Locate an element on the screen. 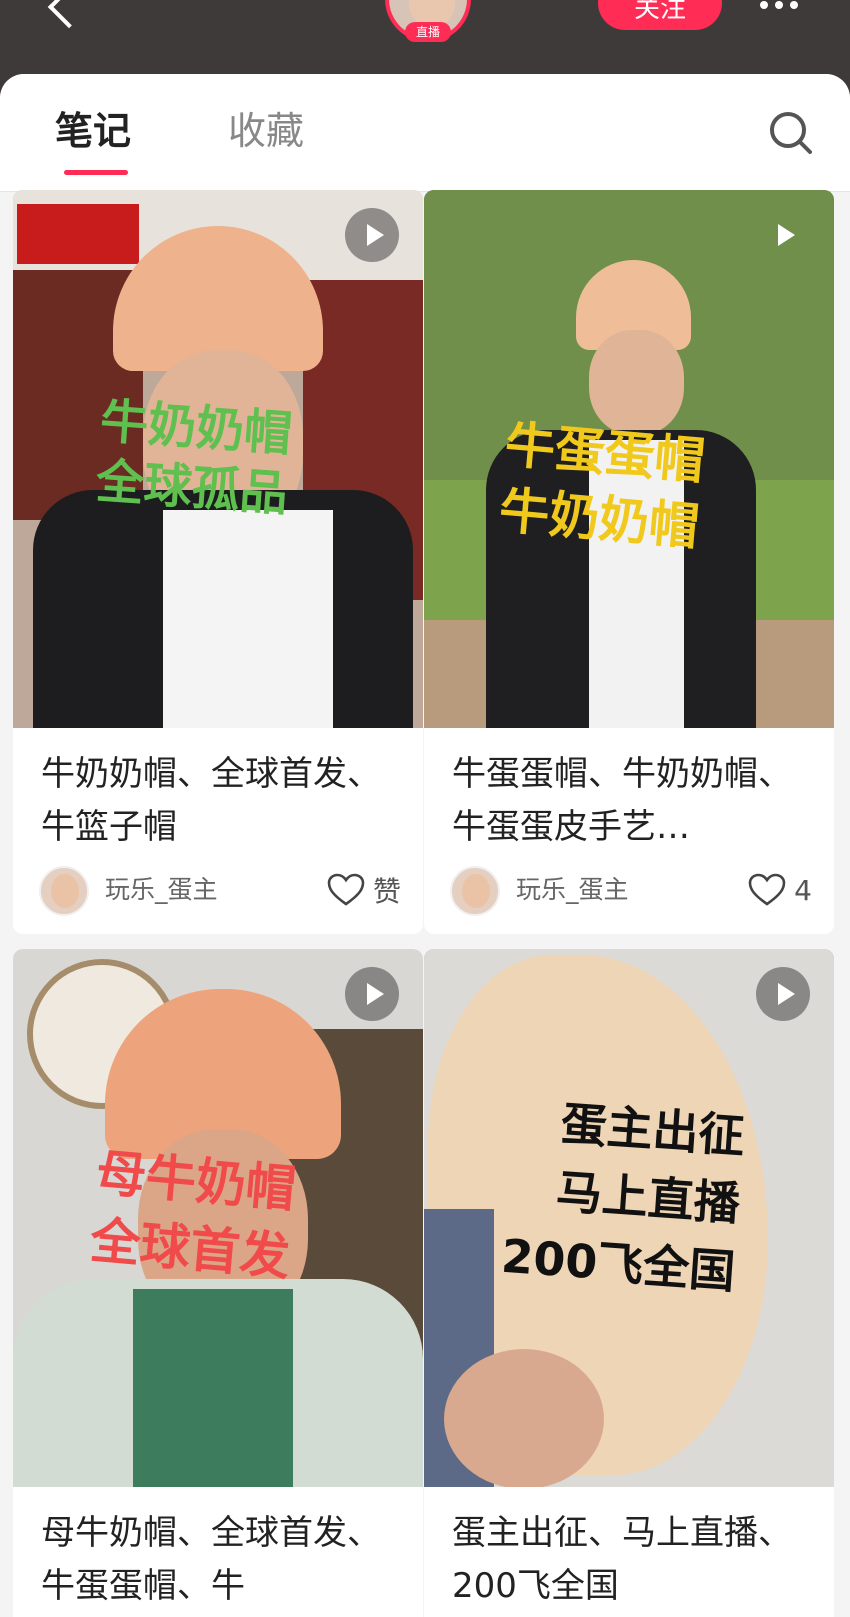 This screenshot has height=1617, width=850. live-badge: 直播 is located at coordinates (428, 32).